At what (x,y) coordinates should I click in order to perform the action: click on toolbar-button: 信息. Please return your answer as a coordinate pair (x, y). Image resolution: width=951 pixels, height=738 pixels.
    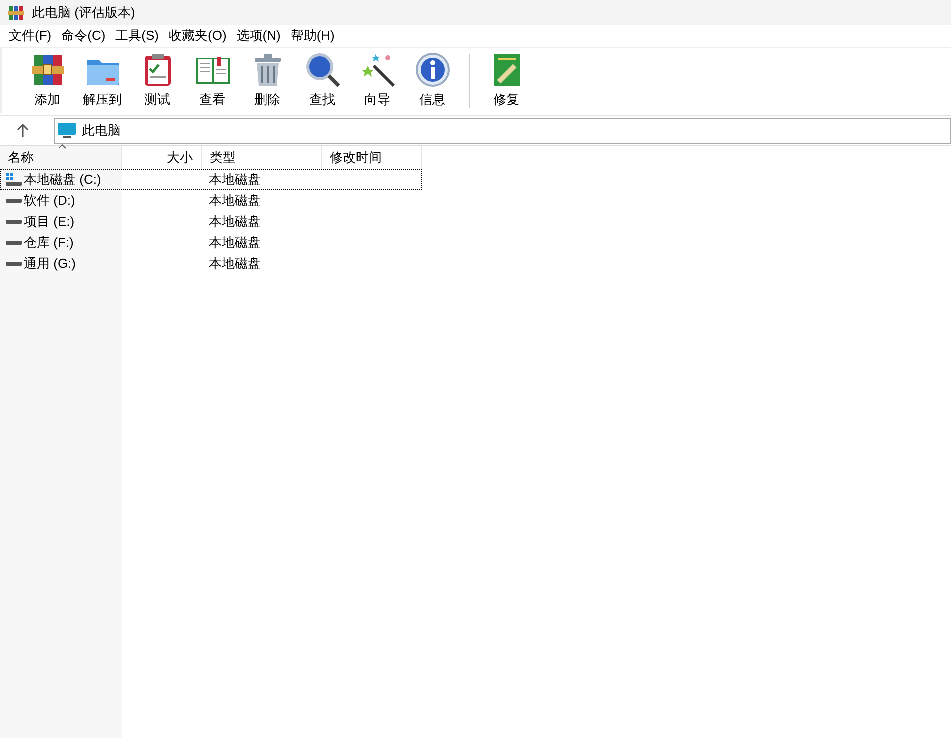
    Looking at the image, I should click on (432, 81).